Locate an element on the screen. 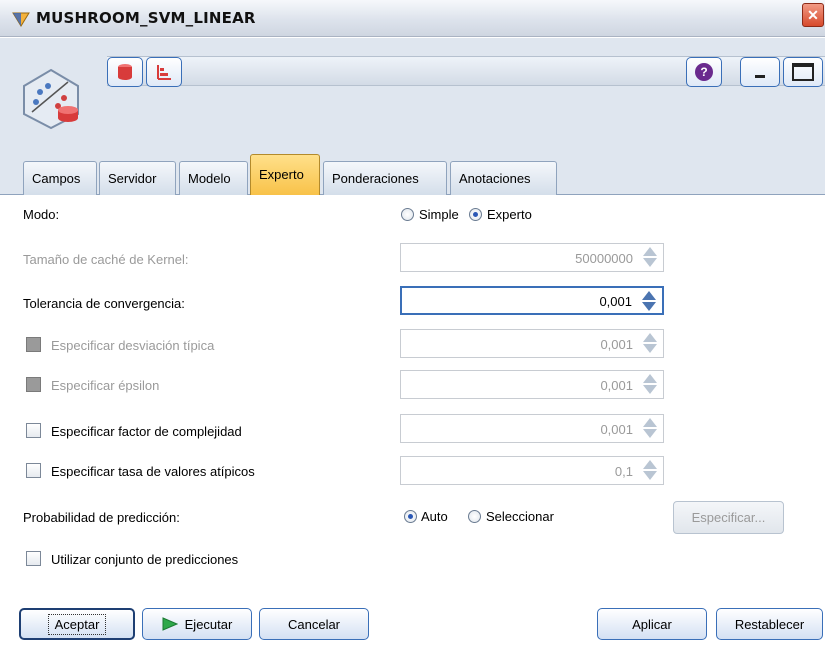  database-button is located at coordinates (125, 72).